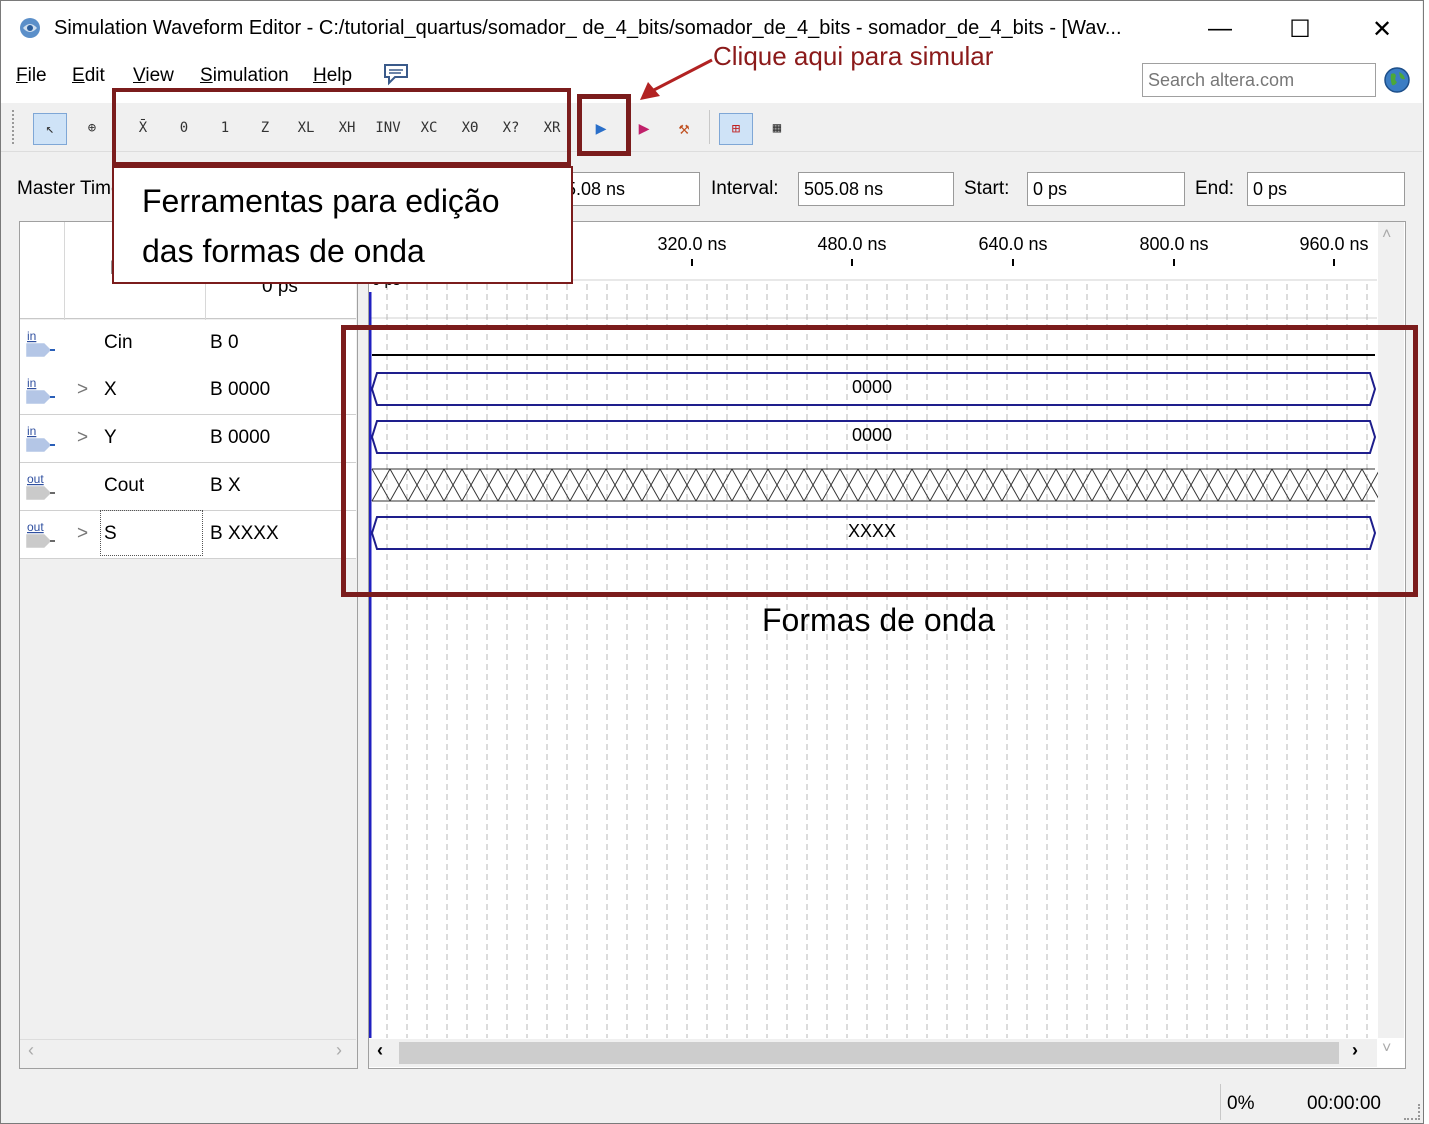 Image resolution: width=1429 pixels, height=1124 pixels. What do you see at coordinates (692, 244) in the screenshot?
I see `ruler-tick-label: 320.0 ns` at bounding box center [692, 244].